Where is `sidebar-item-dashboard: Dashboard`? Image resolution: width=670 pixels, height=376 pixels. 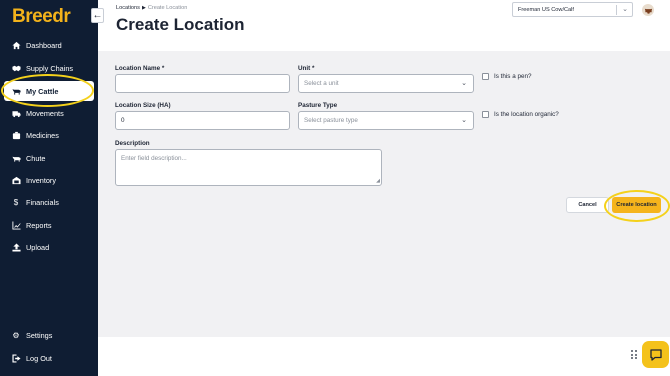
sidebar-item-dashboard: Dashboard is located at coordinates (49, 45).